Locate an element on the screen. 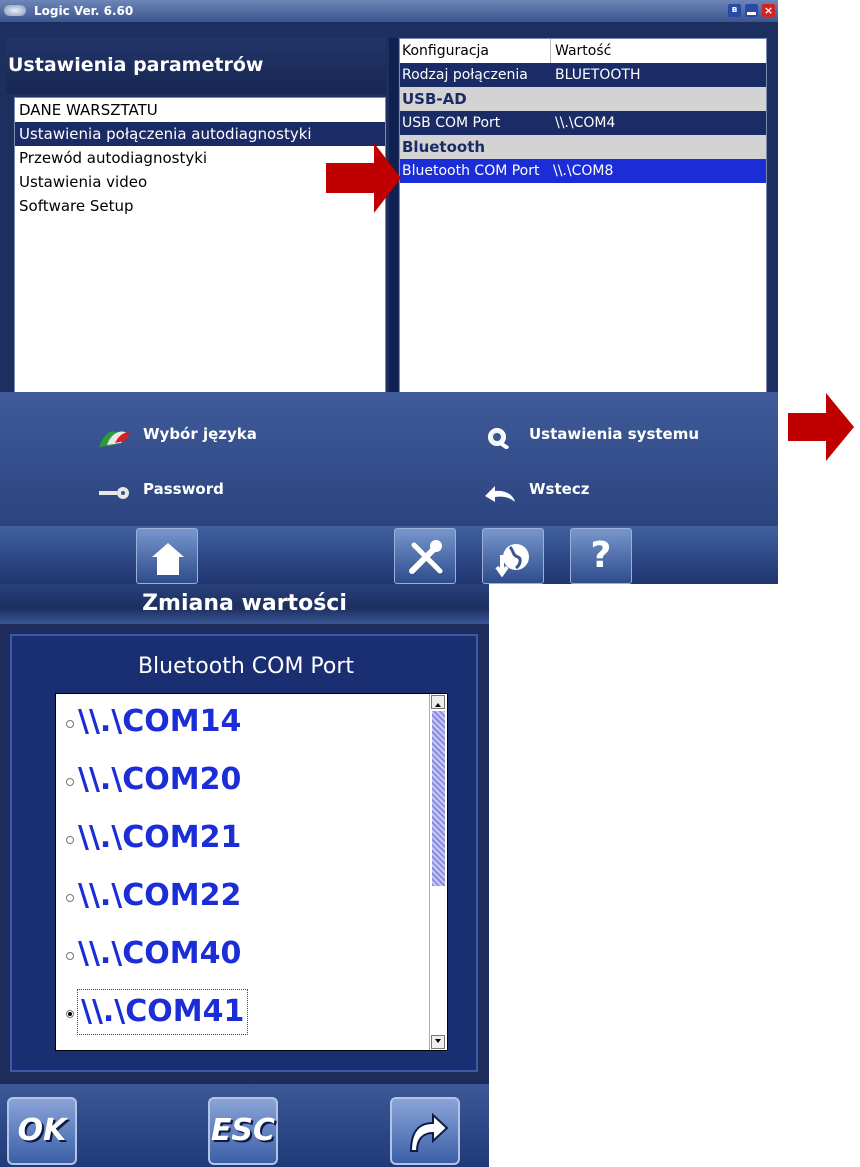 The height and width of the screenshot is (1167, 860). help-icon: ? is located at coordinates (601, 555).